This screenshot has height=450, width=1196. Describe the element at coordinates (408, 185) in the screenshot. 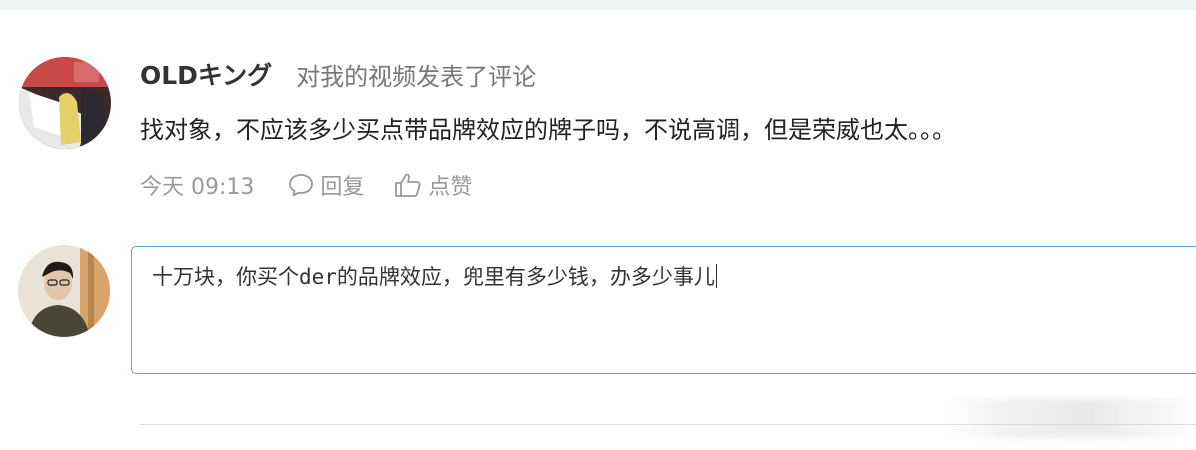

I see `thumbs-up-icon` at that location.